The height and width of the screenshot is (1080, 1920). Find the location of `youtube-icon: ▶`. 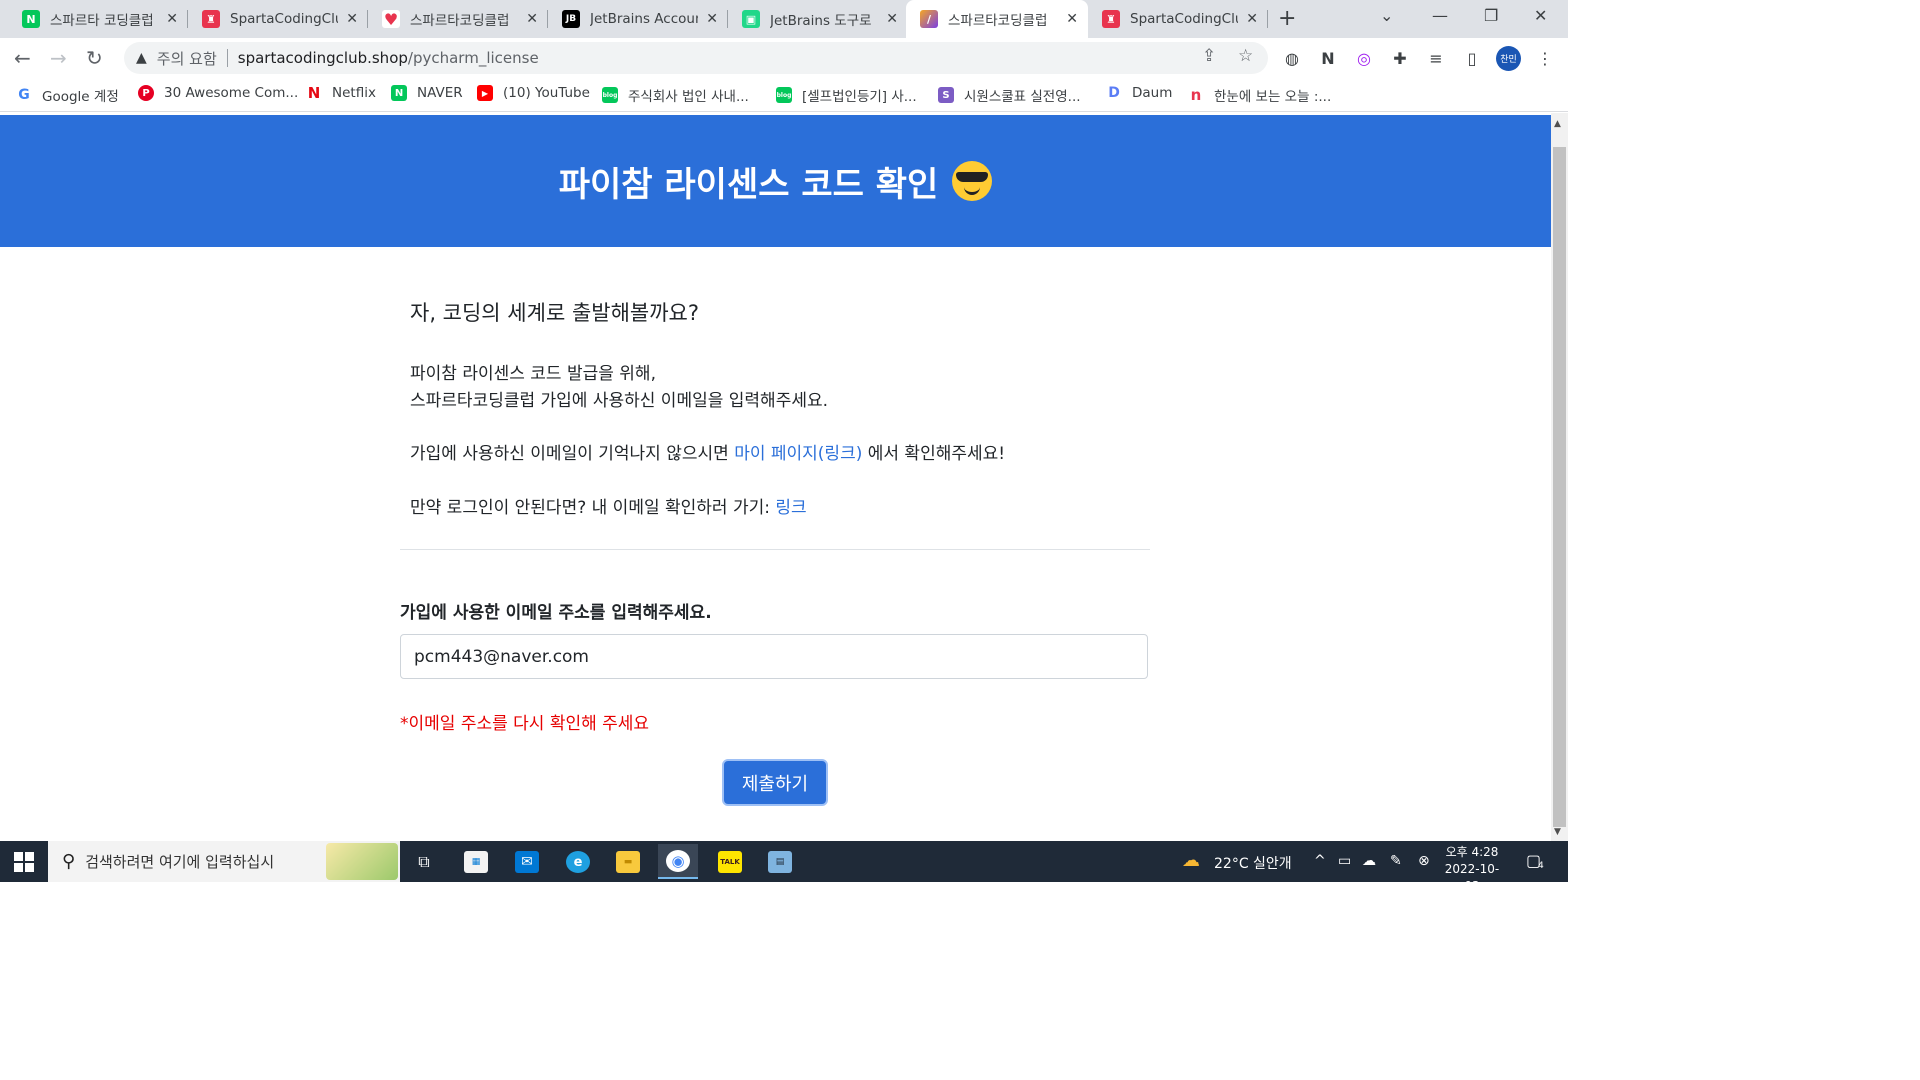

youtube-icon: ▶ is located at coordinates (485, 93).